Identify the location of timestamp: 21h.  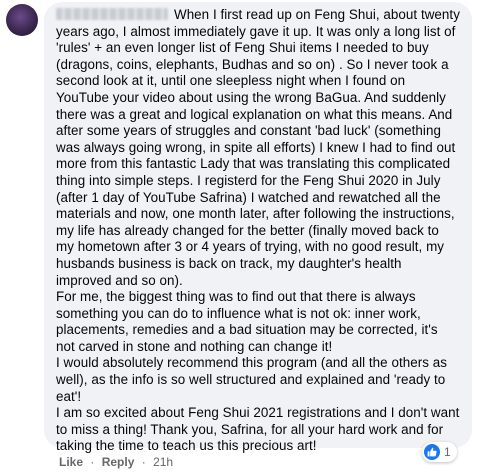
(163, 462).